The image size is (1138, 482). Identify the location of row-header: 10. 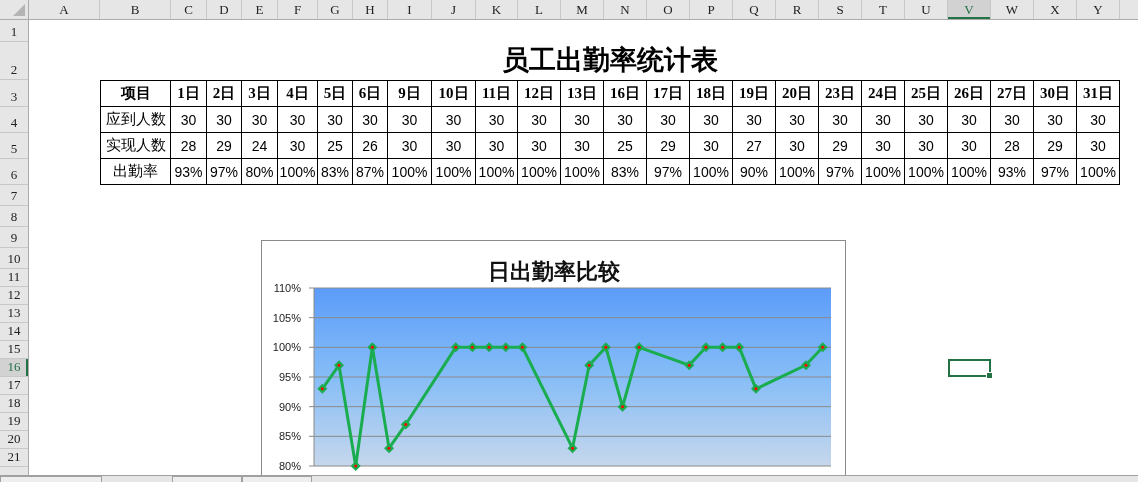
(14, 258).